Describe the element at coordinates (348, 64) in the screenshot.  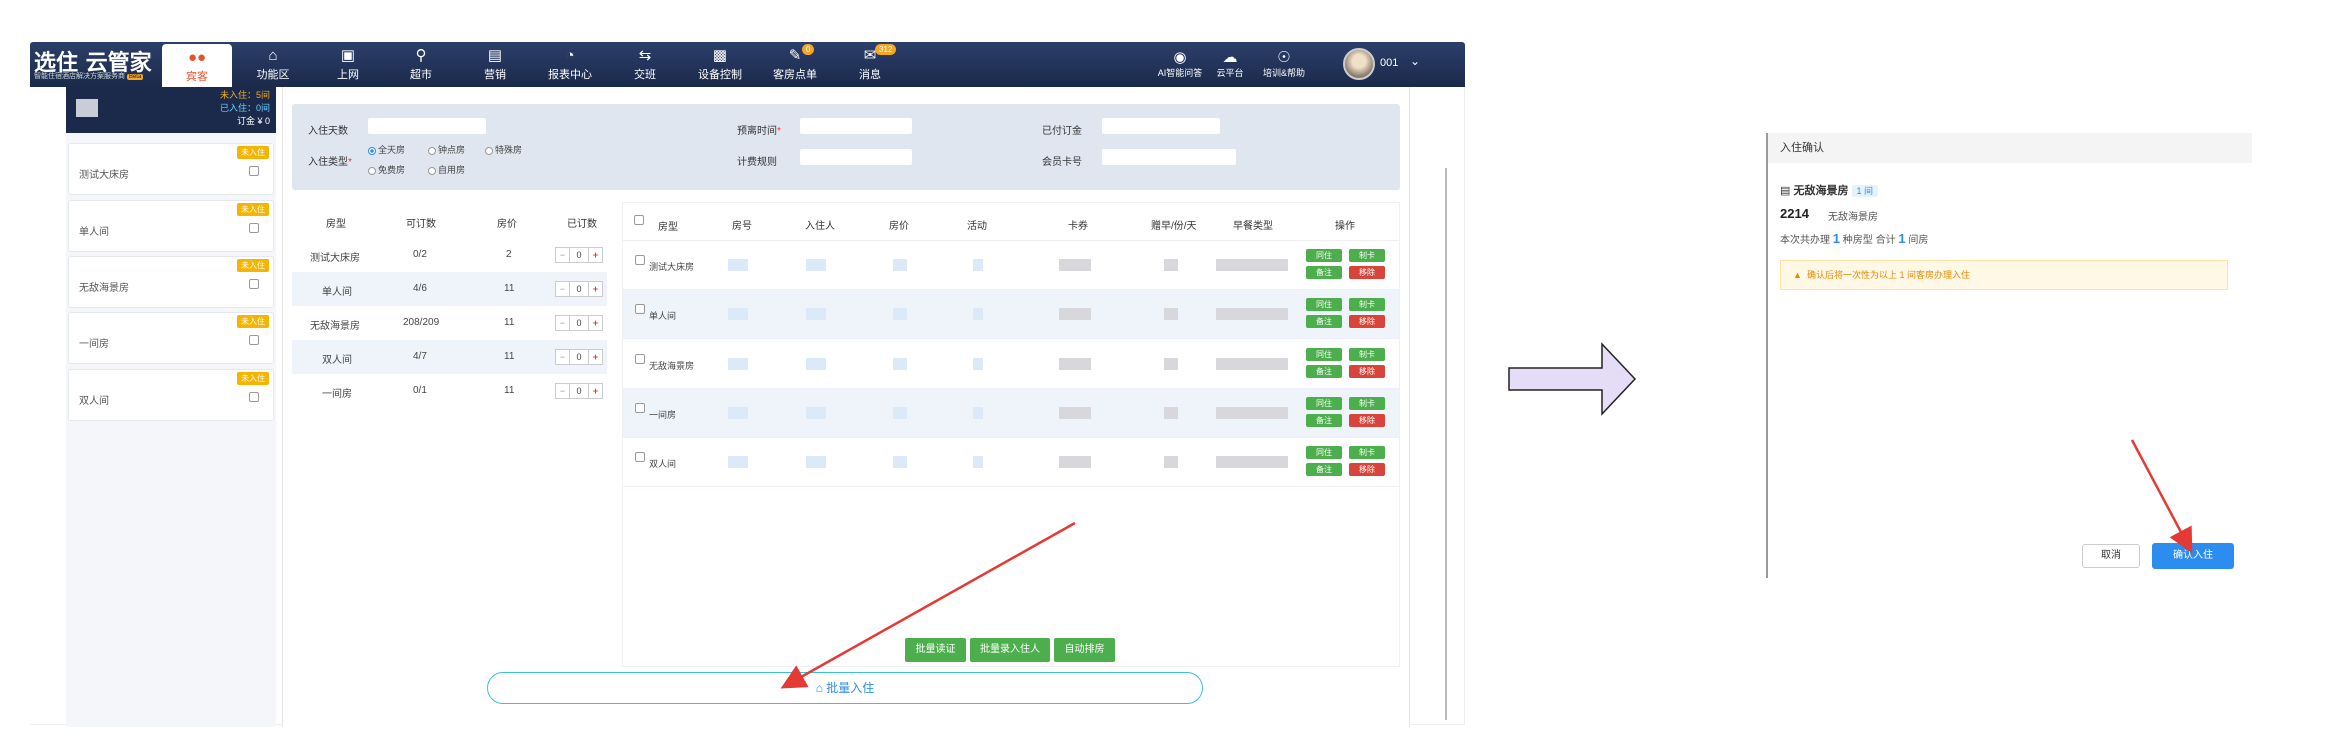
I see `nav-item-internet: ▣ 上网` at that location.